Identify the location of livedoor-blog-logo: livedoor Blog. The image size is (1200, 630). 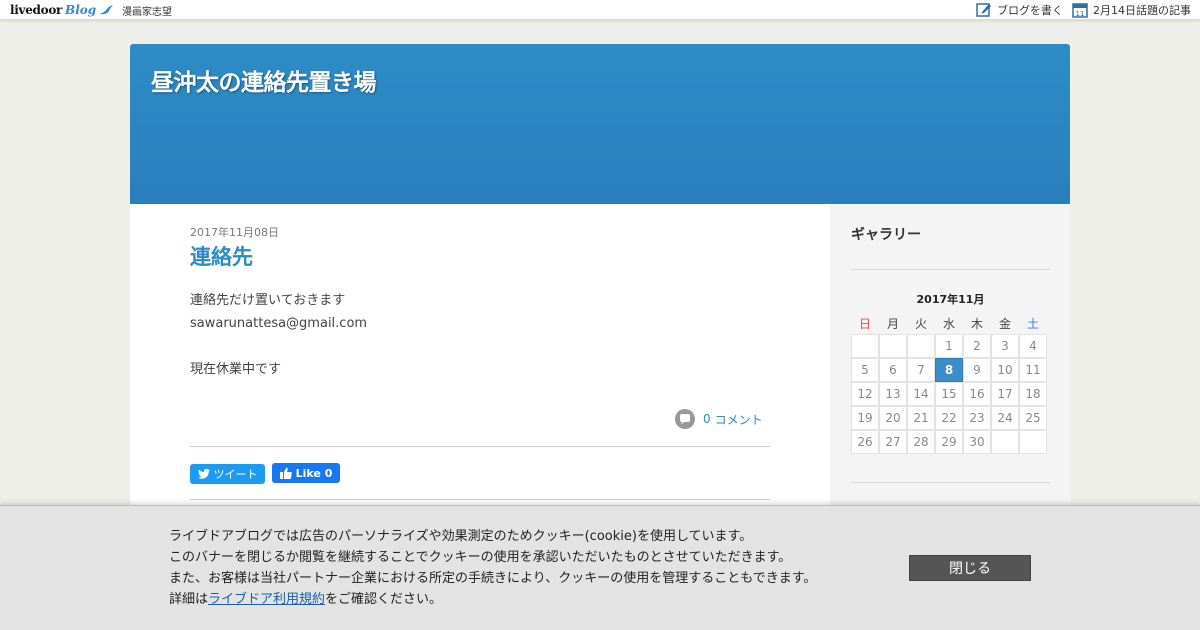
(62, 10).